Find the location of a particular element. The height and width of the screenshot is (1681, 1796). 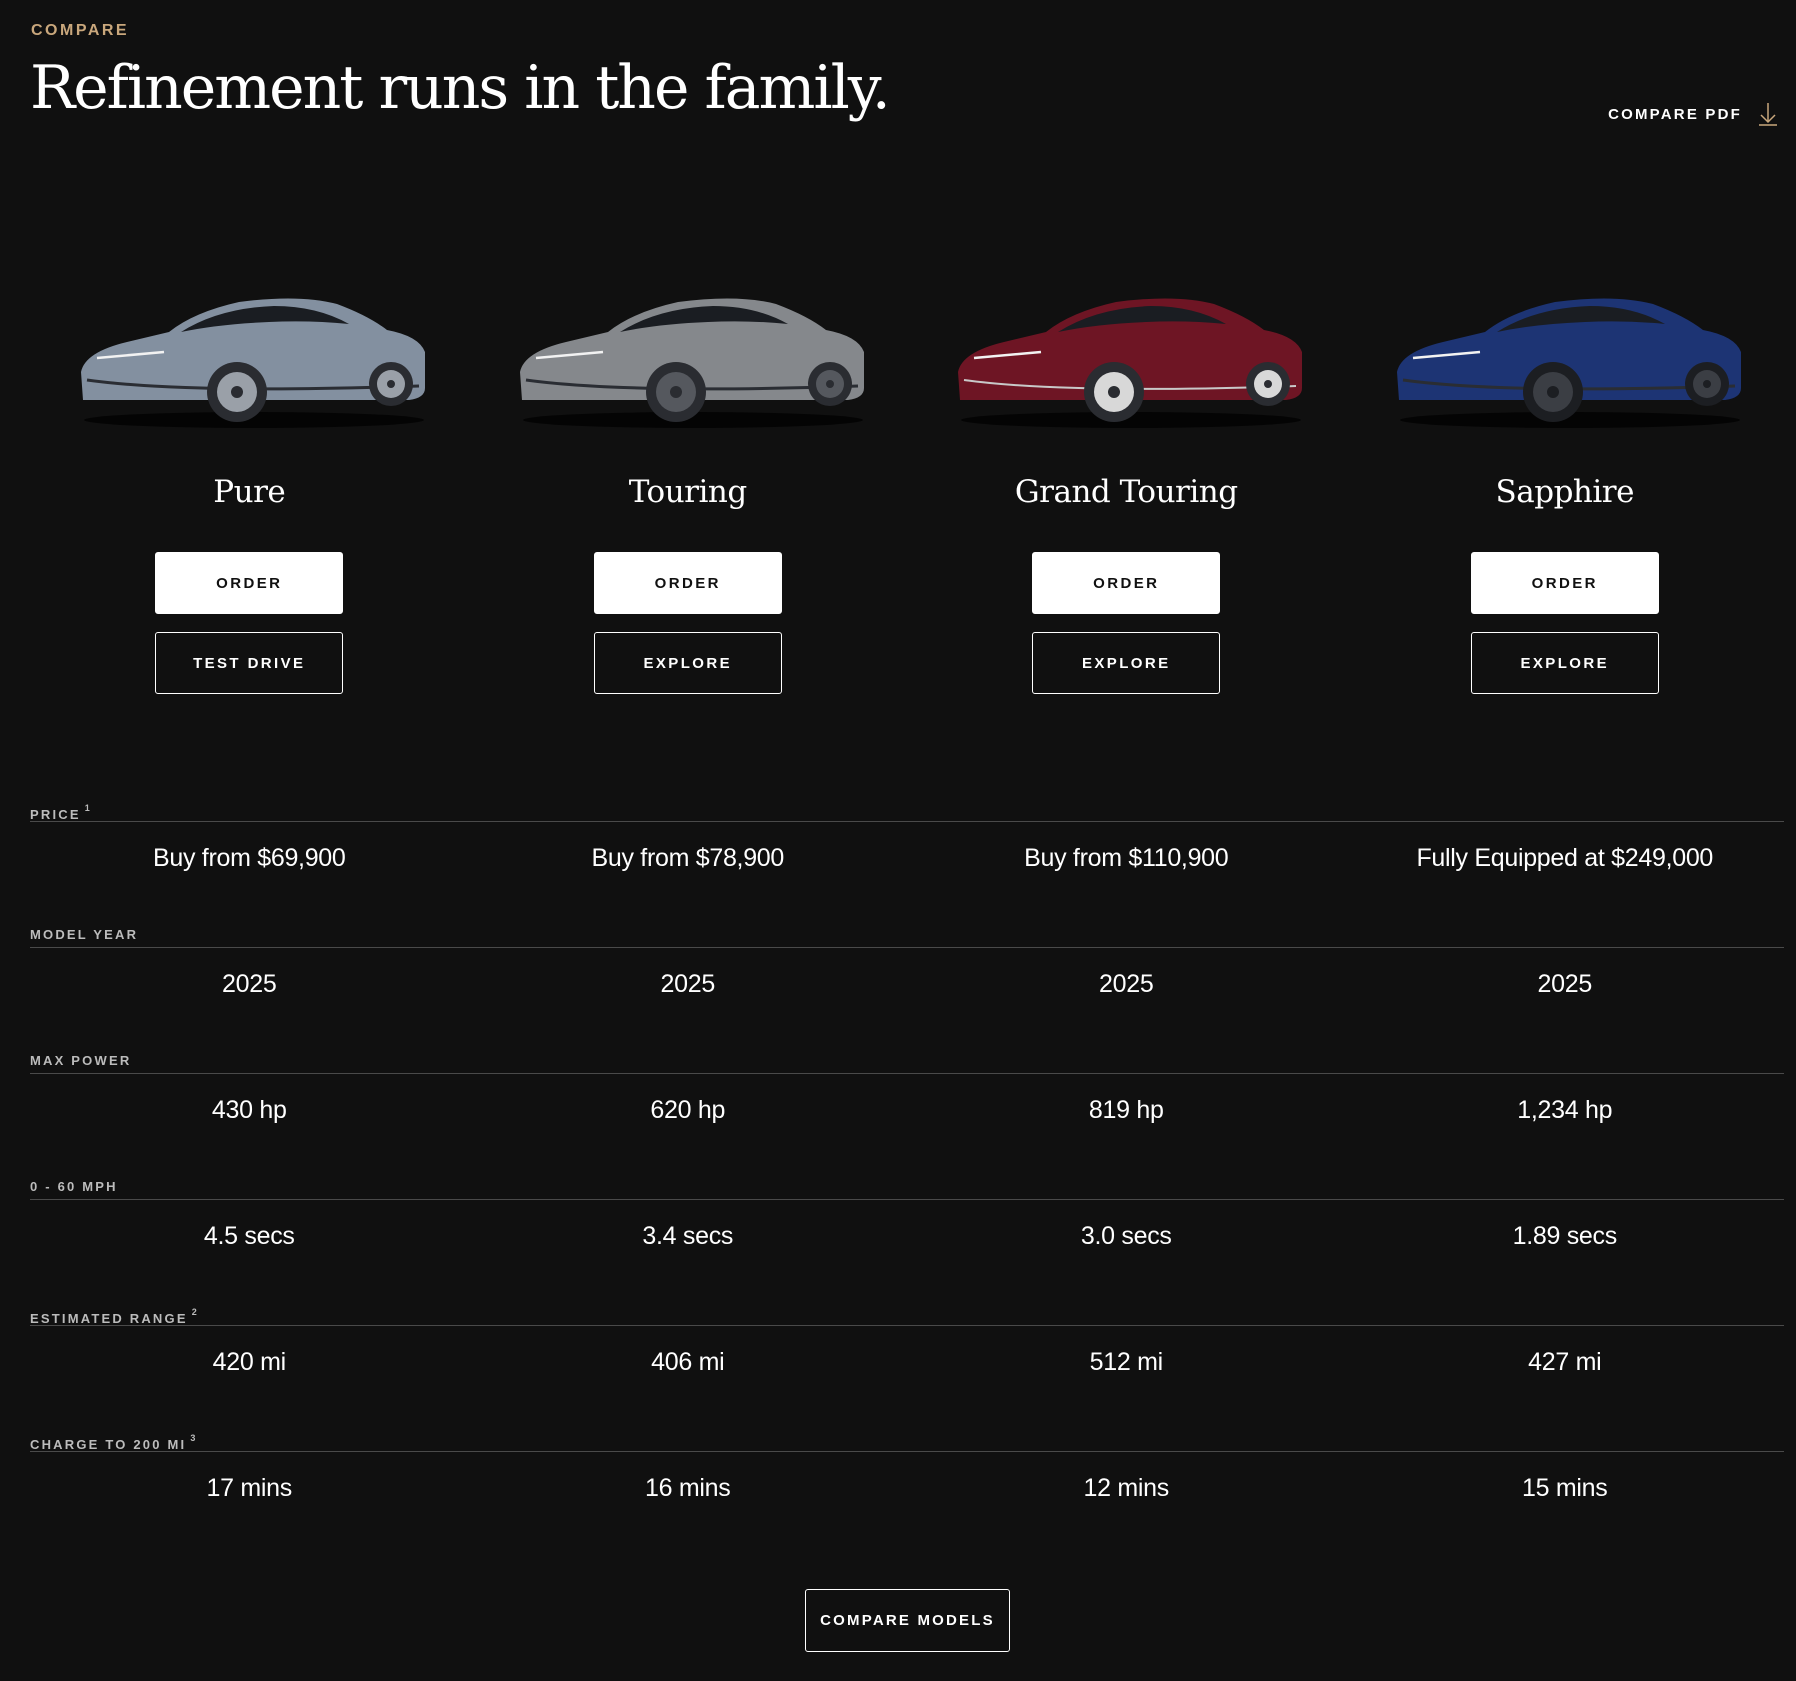

spec-value: 430 hp is located at coordinates (249, 1110).